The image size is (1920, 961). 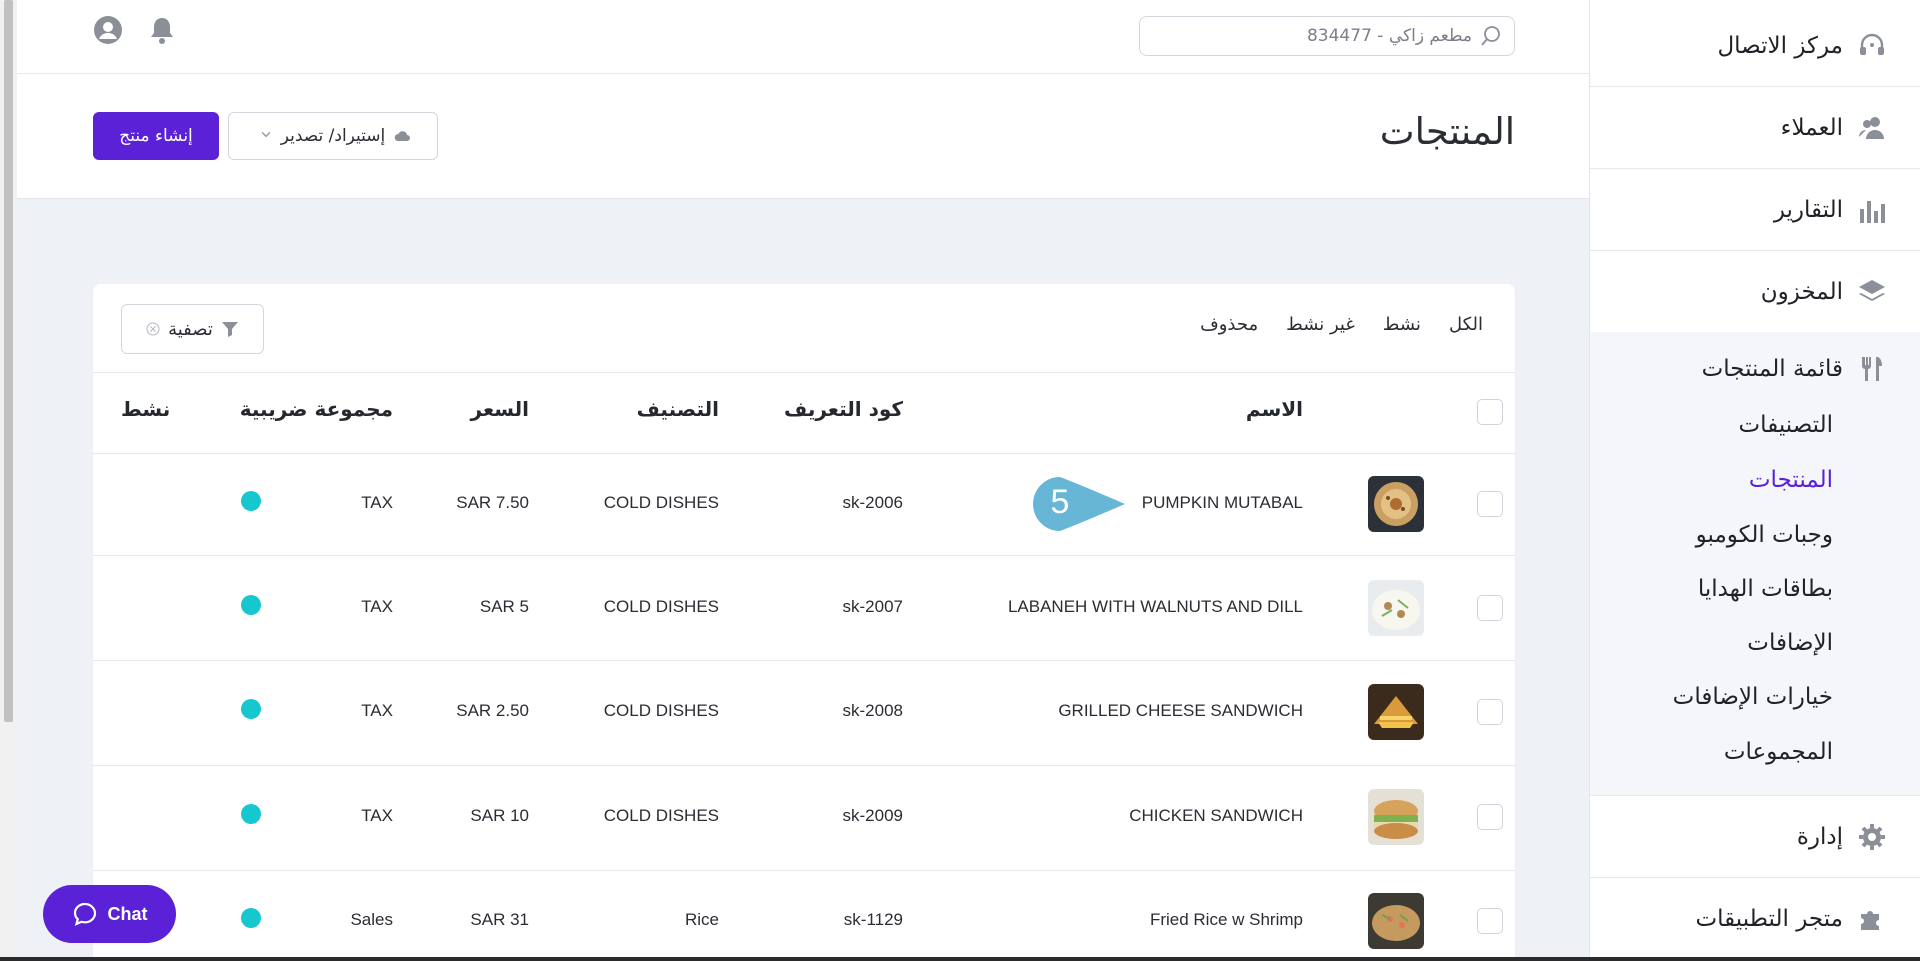 What do you see at coordinates (872, 815) in the screenshot?
I see `product-code: sk-2009` at bounding box center [872, 815].